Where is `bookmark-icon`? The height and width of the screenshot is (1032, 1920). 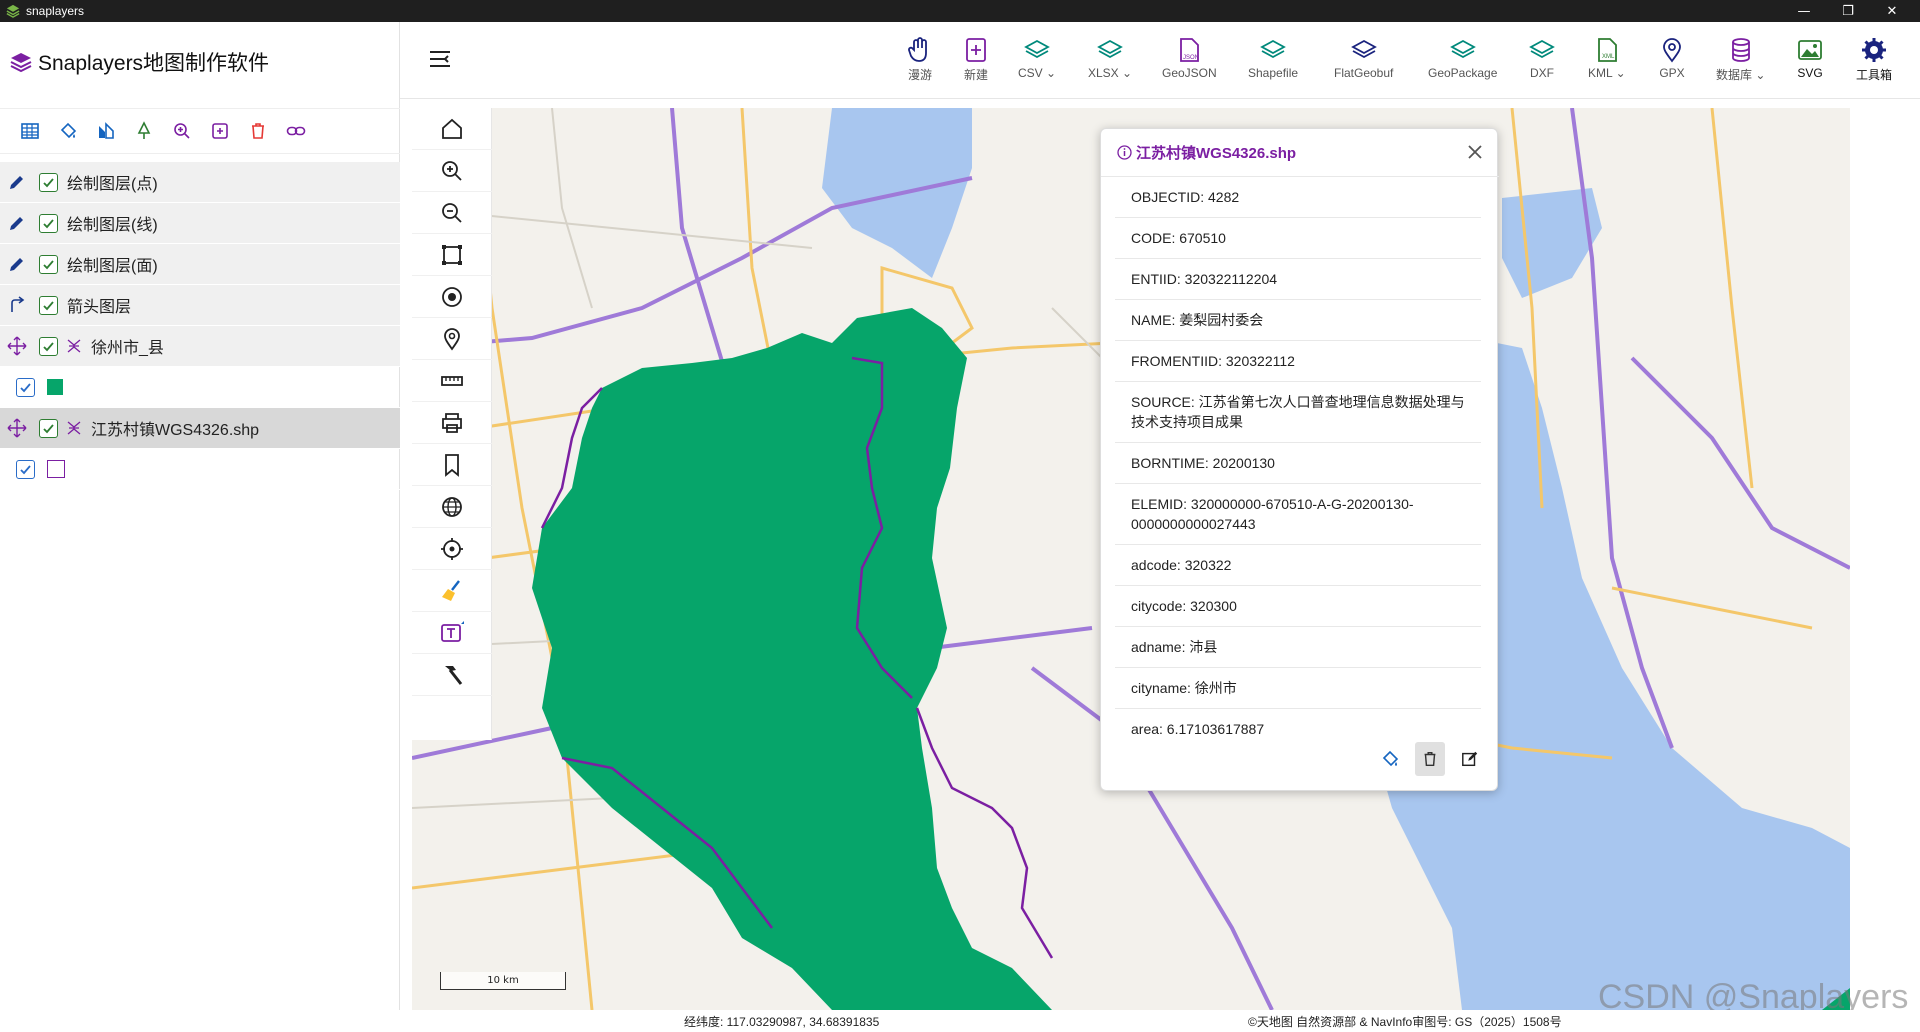
bookmark-icon is located at coordinates (452, 465).